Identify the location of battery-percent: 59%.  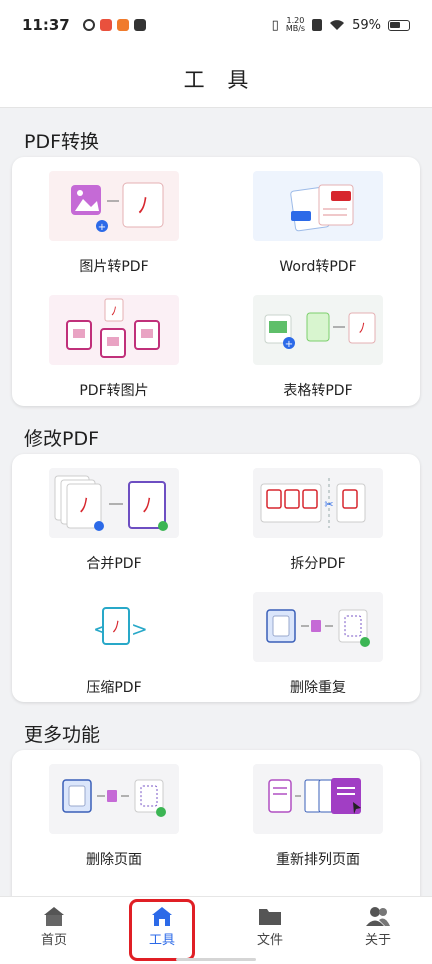
(366, 25).